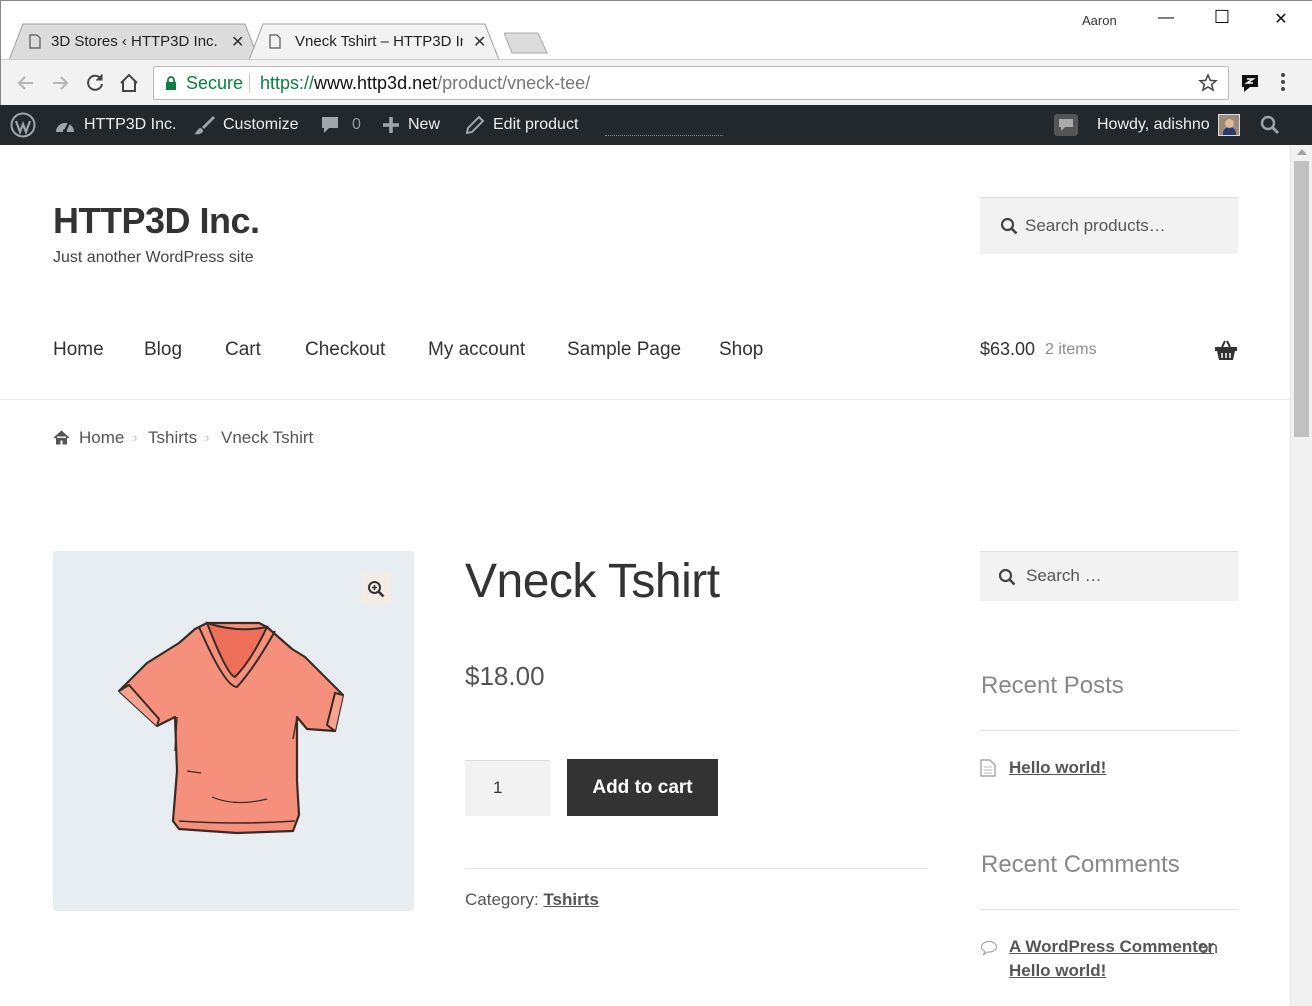 Image resolution: width=1312 pixels, height=1006 pixels. I want to click on paintbrush-icon, so click(204, 125).